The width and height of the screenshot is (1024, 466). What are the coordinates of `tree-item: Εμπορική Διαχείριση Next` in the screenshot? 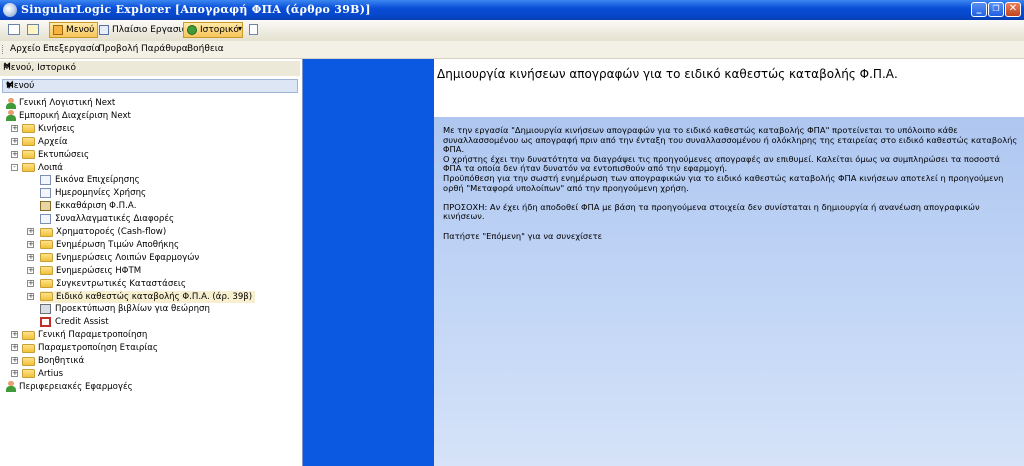 It's located at (150, 116).